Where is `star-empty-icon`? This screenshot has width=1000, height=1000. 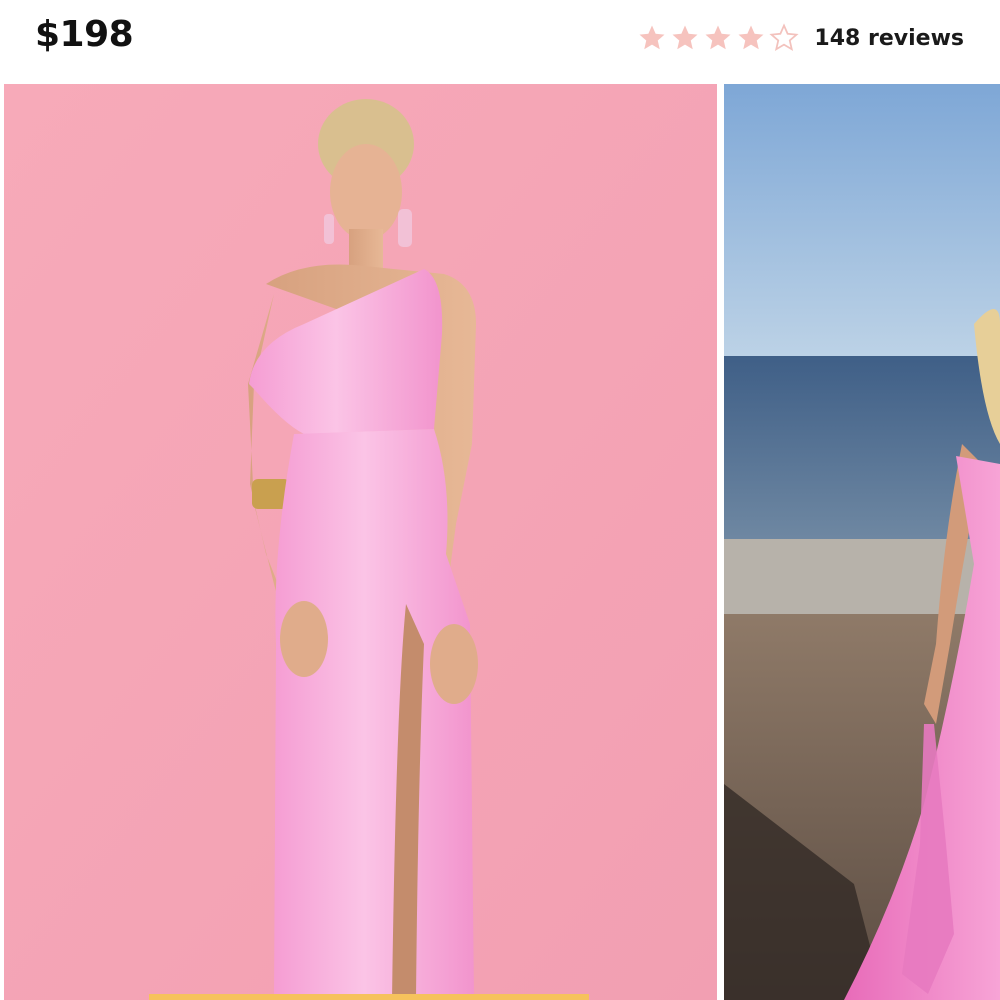
star-empty-icon is located at coordinates (784, 37).